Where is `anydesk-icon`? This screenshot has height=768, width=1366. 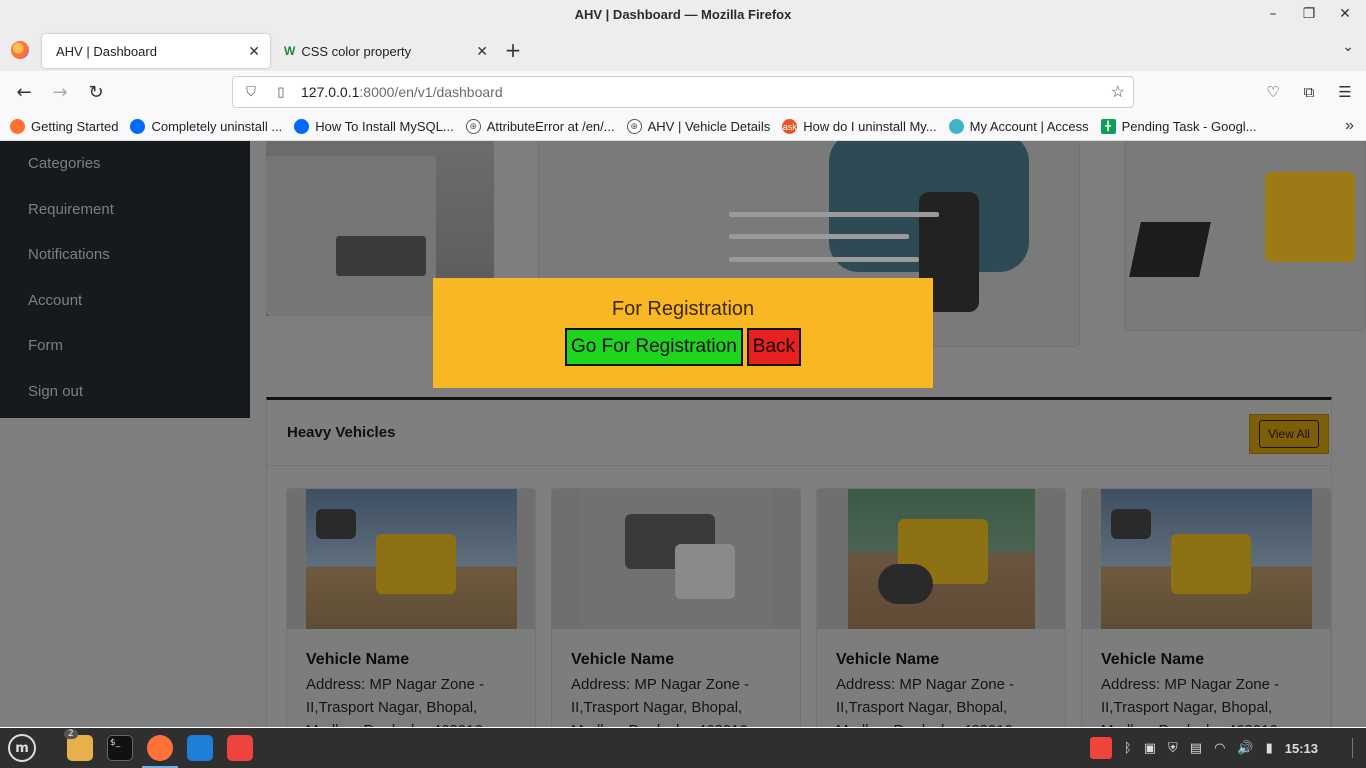 anydesk-icon is located at coordinates (240, 748).